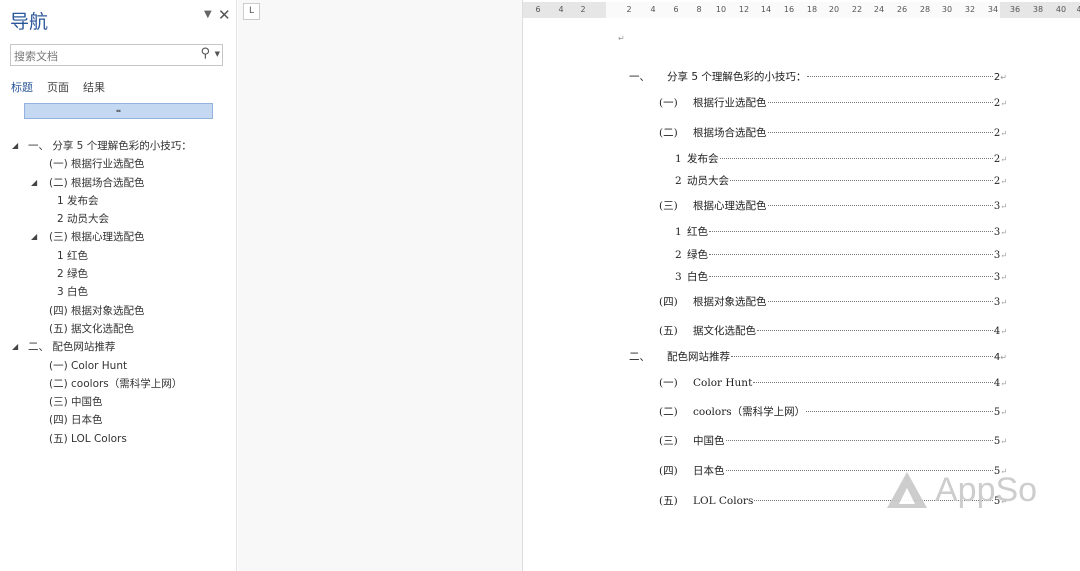 The image size is (1080, 571). I want to click on chevron-down-icon: ▼, so click(217, 54).